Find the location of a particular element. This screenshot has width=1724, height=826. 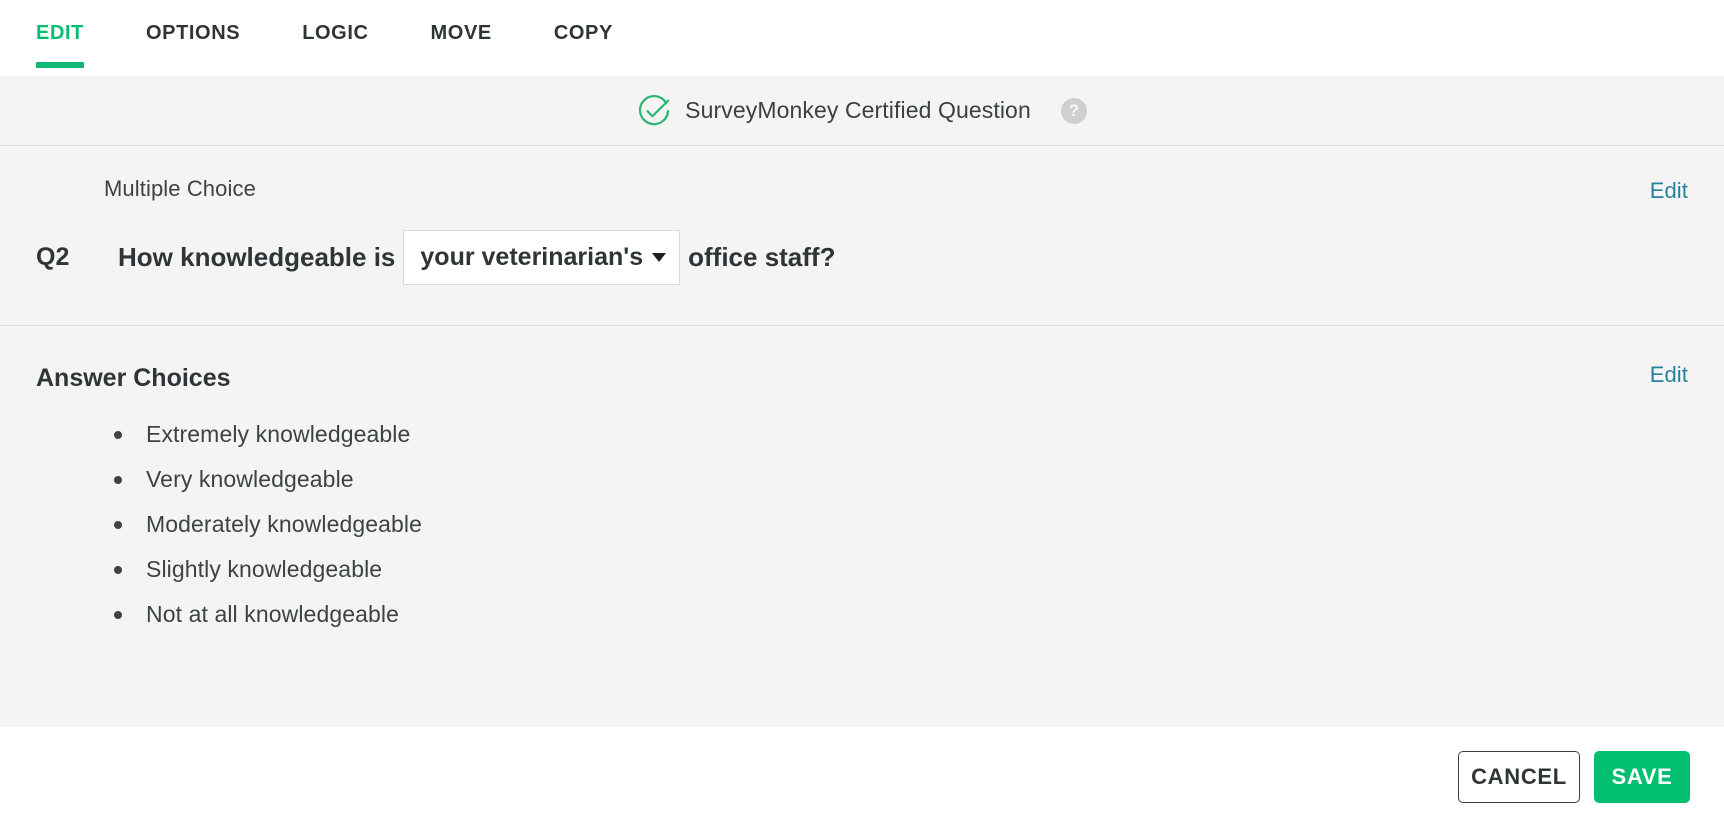

editor-footer: CANCEL SAVE is located at coordinates (862, 776).